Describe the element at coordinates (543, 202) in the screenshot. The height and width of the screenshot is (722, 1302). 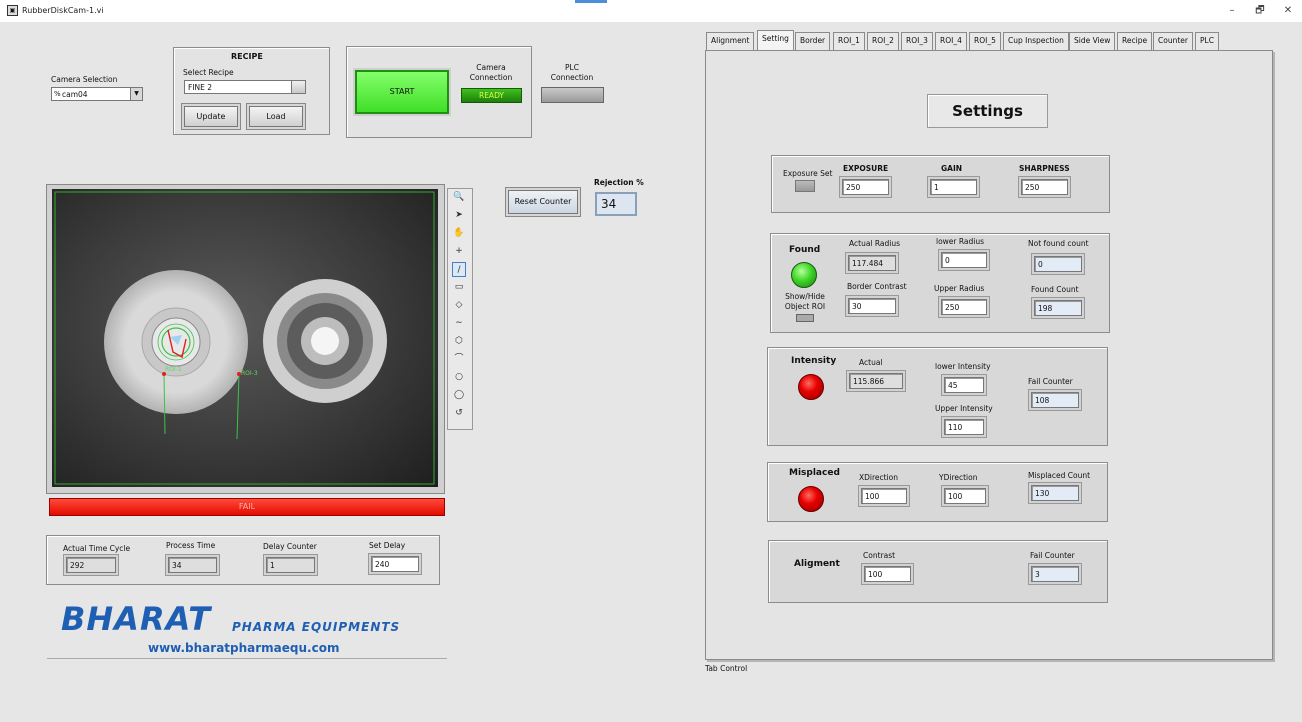
I see `reset-counter-button: Reset Counter` at that location.